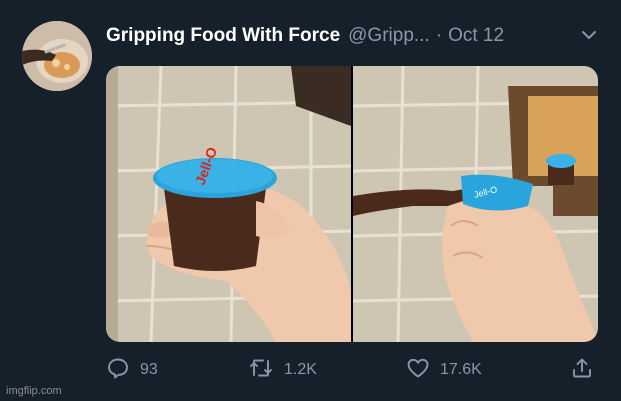 The height and width of the screenshot is (401, 621). I want to click on reply-button: 93, so click(132, 370).